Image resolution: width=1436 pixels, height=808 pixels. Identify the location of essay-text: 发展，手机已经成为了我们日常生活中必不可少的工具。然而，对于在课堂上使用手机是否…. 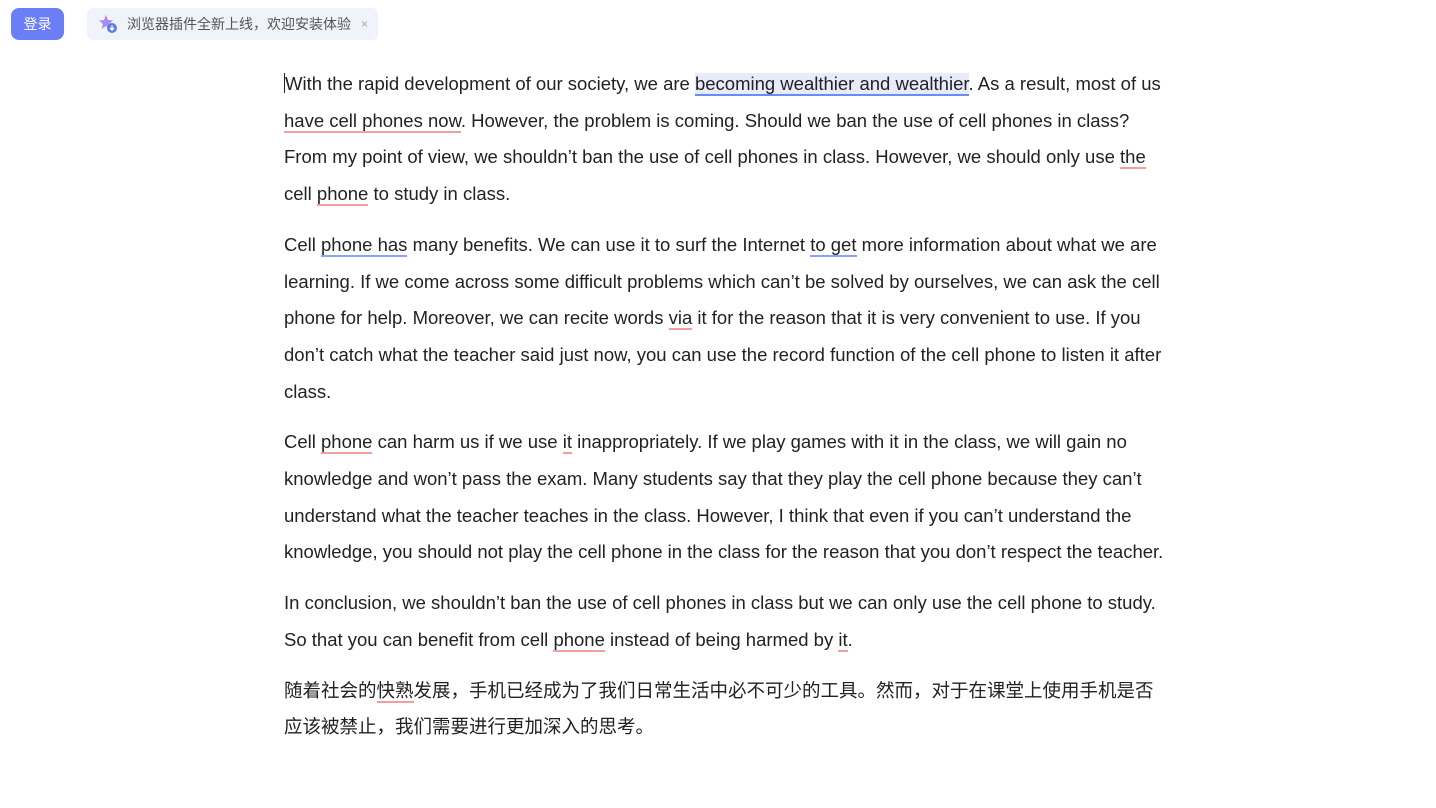
(719, 708).